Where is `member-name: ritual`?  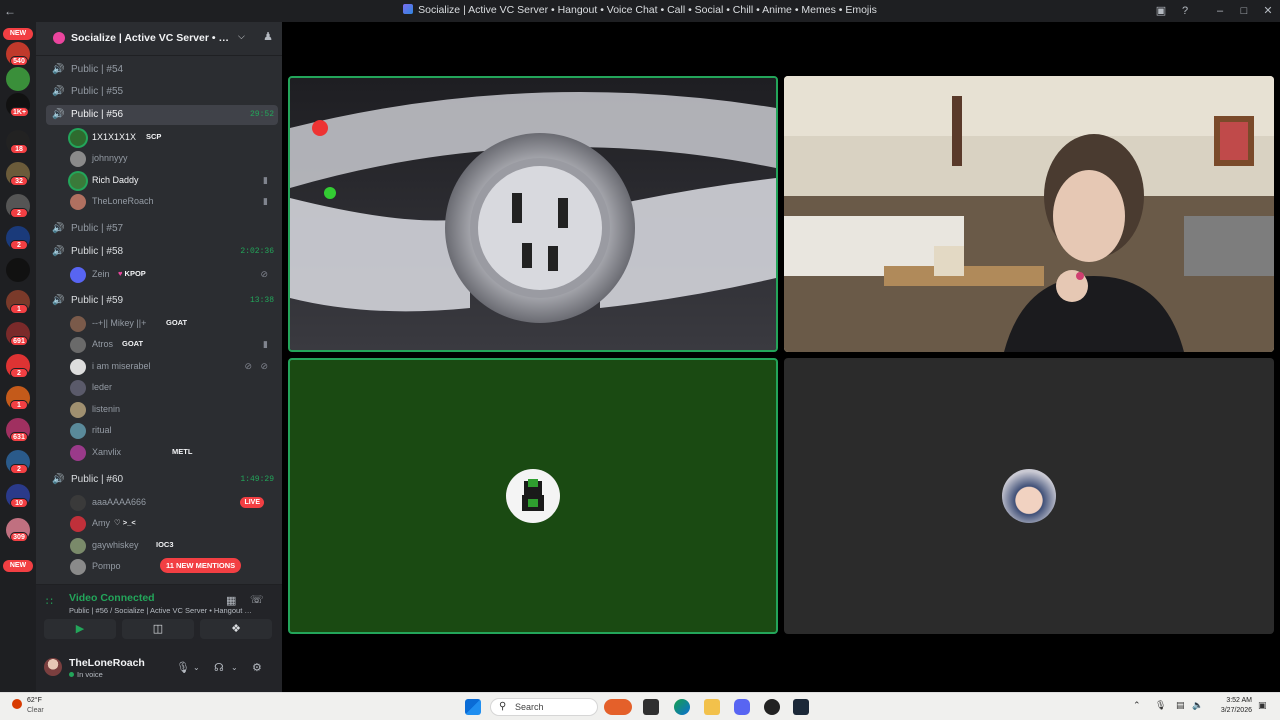 member-name: ritual is located at coordinates (102, 430).